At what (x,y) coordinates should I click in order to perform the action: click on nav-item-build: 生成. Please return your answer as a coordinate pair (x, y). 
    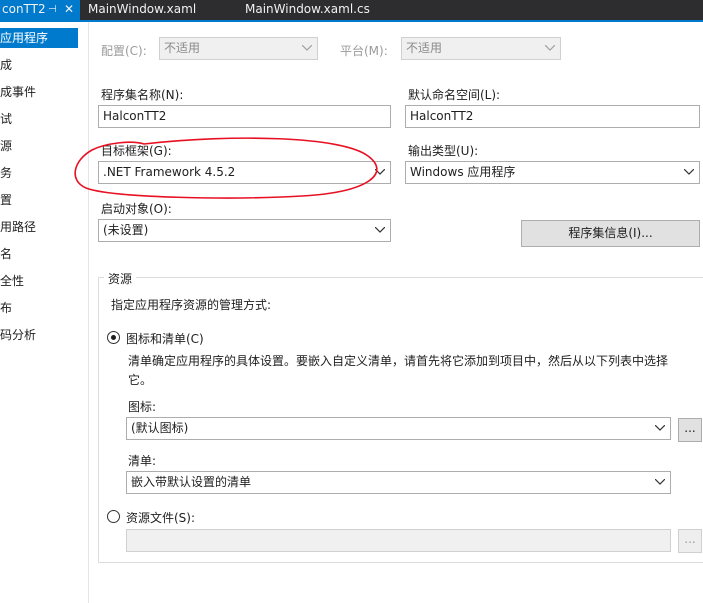
    Looking at the image, I should click on (40, 65).